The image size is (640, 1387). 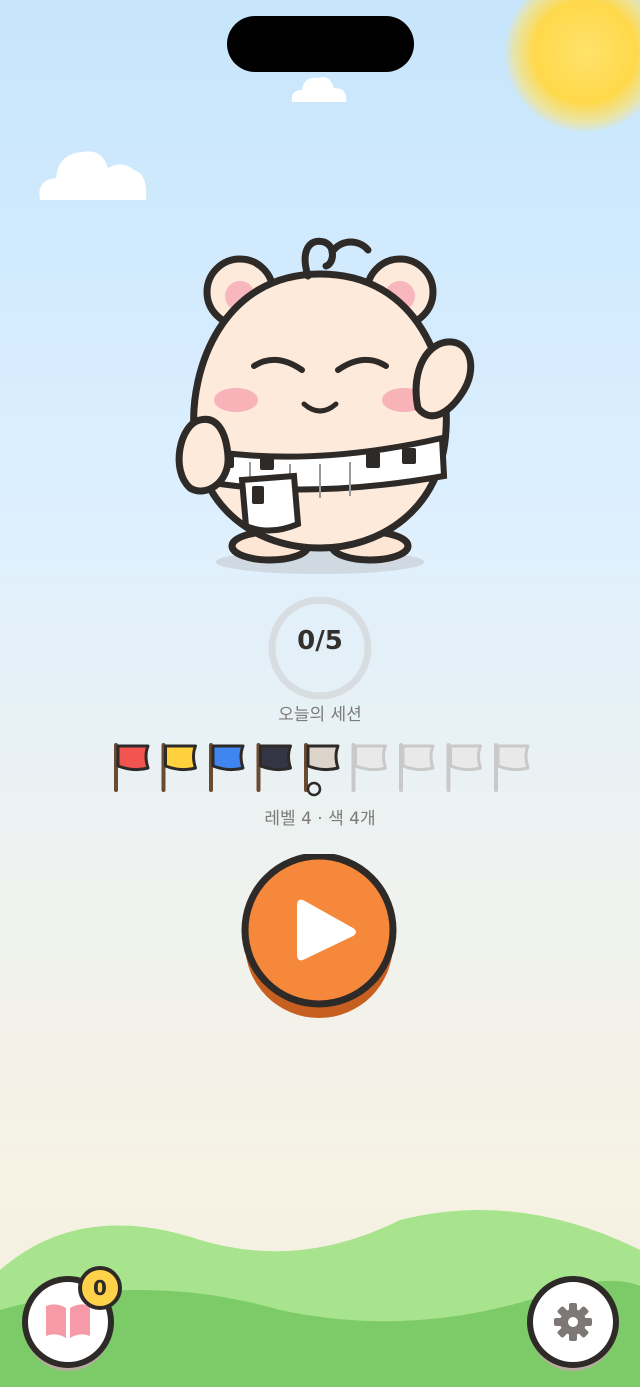 I want to click on settings-button, so click(x=573, y=1326).